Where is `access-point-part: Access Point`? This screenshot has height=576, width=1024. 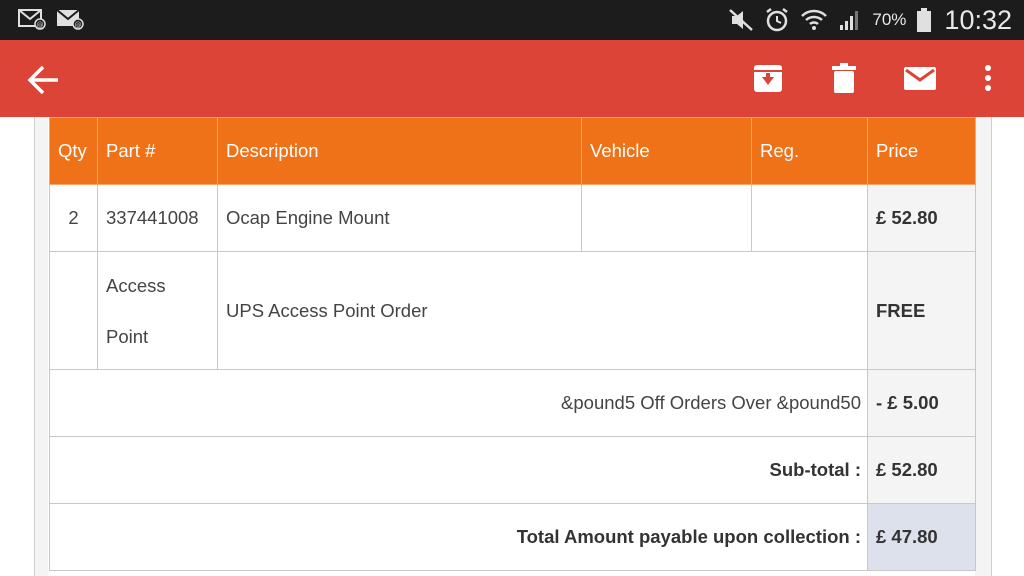
access-point-part: Access Point is located at coordinates (157, 310).